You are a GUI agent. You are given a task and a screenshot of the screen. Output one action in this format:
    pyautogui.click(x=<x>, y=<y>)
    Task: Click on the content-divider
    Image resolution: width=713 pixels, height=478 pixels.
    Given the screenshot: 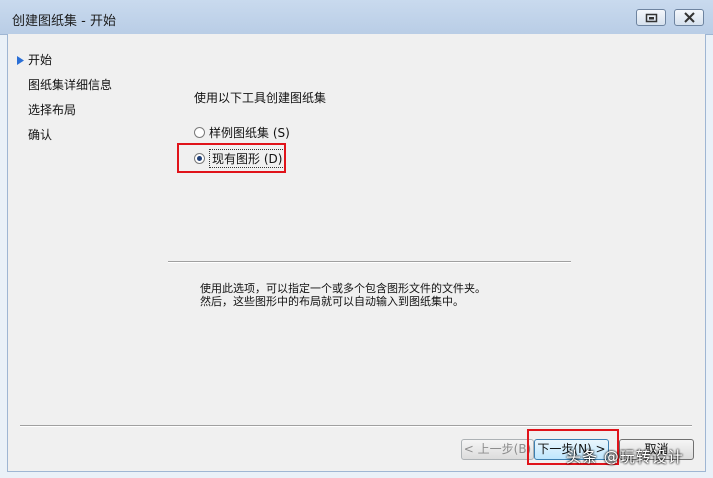 What is the action you would take?
    pyautogui.click(x=369, y=262)
    